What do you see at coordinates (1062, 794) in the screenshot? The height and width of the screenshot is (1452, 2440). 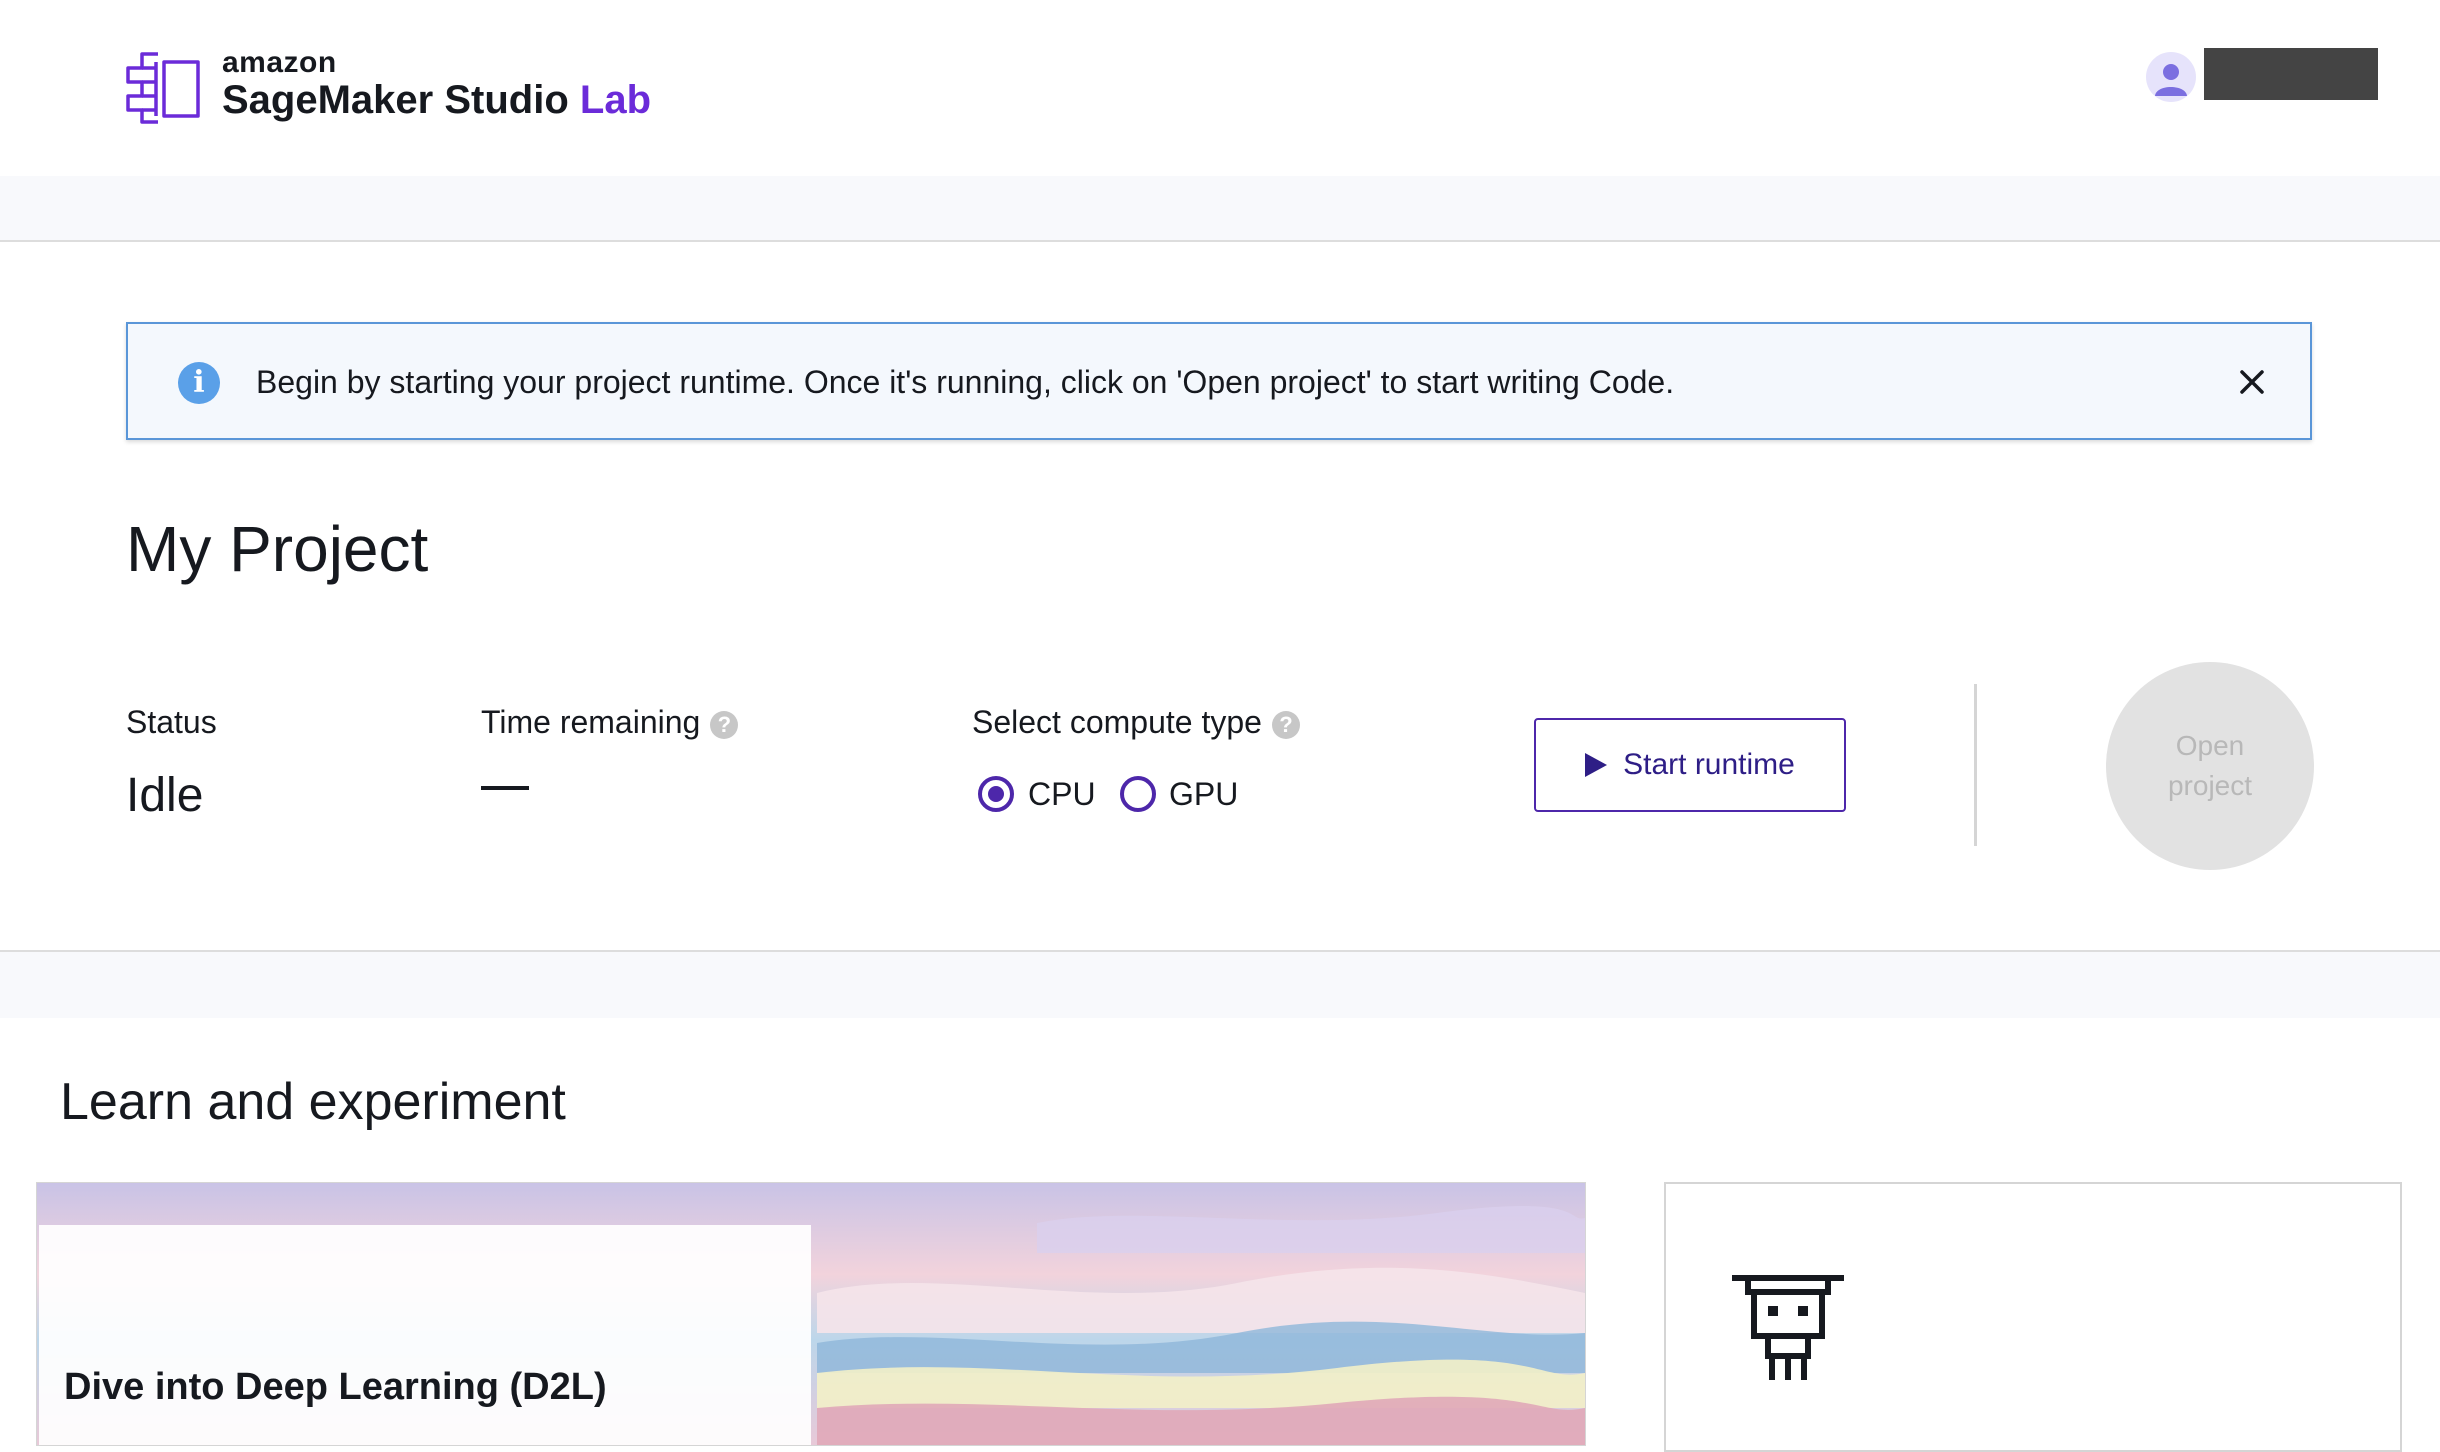 I see `cpu-radio-label: CPU` at bounding box center [1062, 794].